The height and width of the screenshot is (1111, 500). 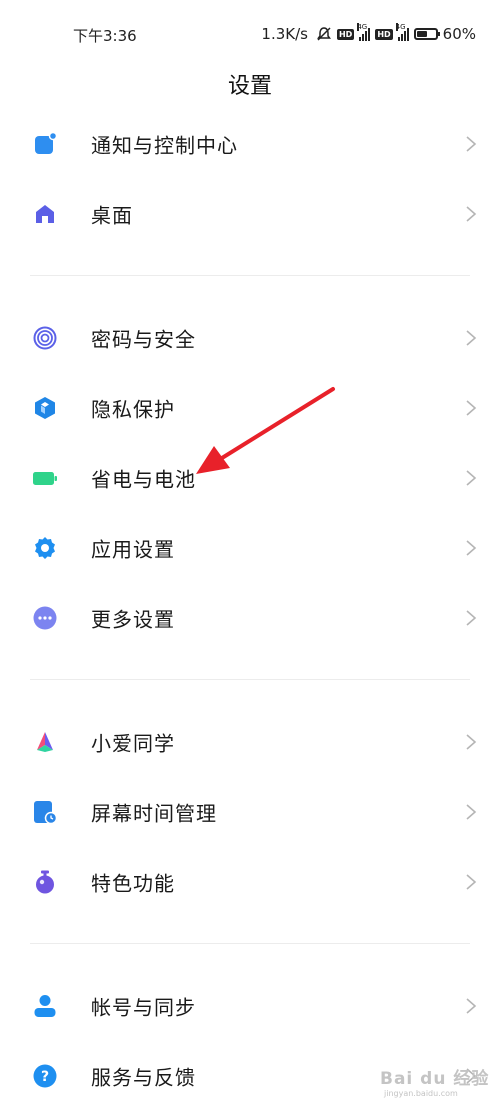 What do you see at coordinates (345, 34) in the screenshot?
I see `hd-badge-1: HD` at bounding box center [345, 34].